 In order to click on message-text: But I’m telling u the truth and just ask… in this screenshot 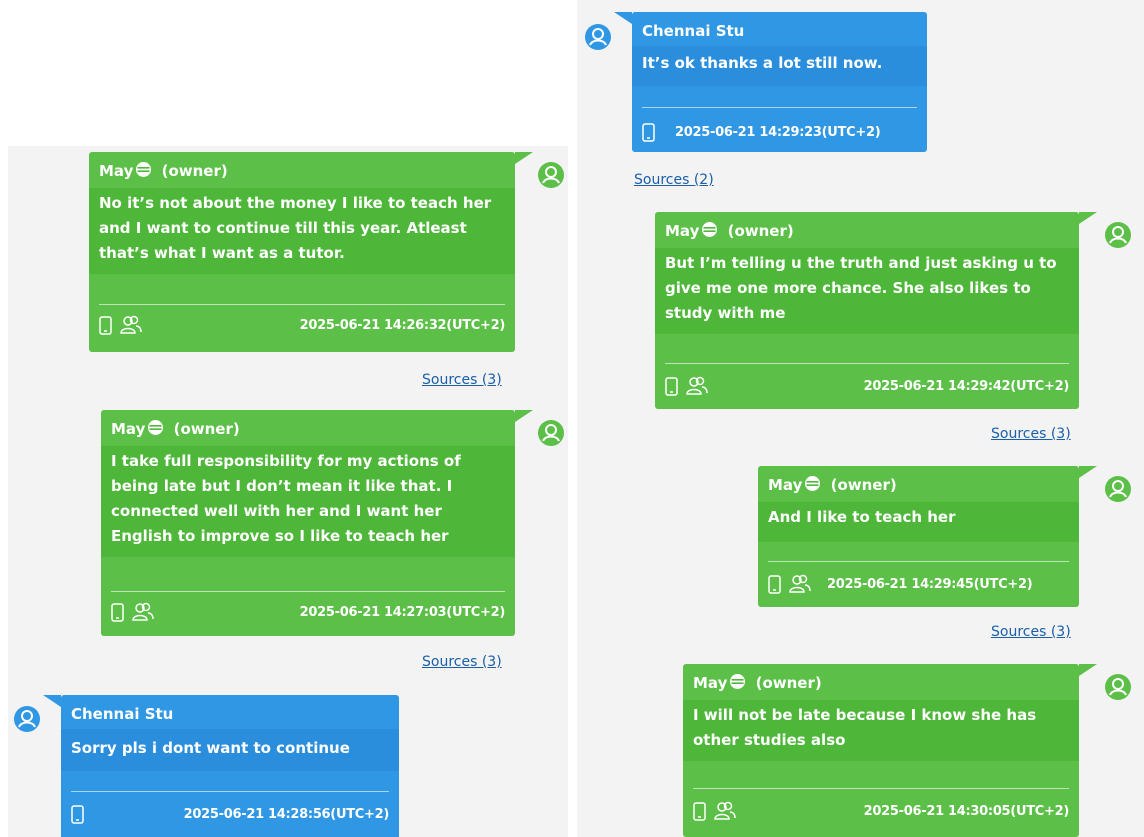, I will do `click(867, 291)`.